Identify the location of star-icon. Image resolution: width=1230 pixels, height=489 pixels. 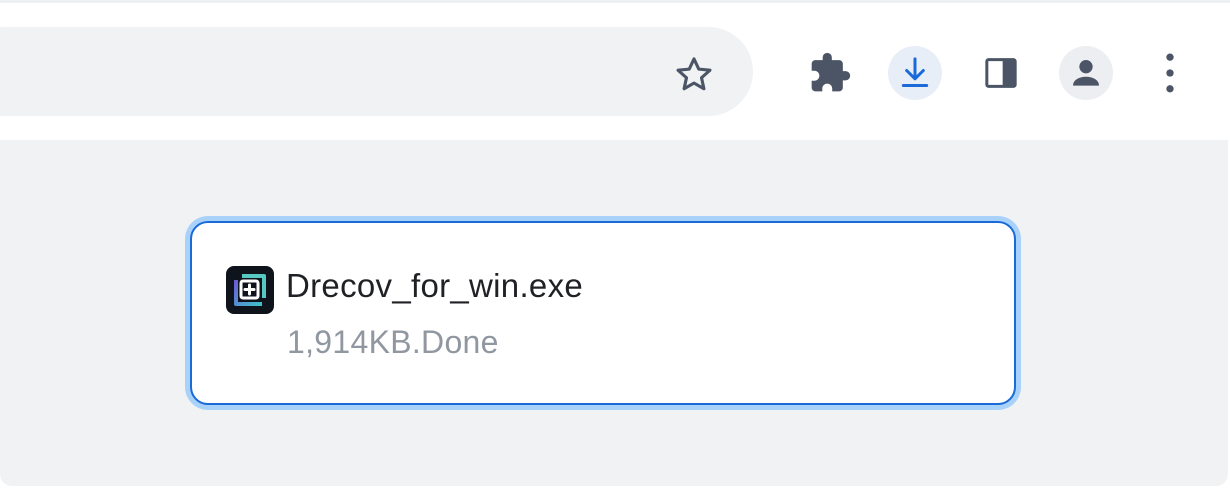
(694, 74).